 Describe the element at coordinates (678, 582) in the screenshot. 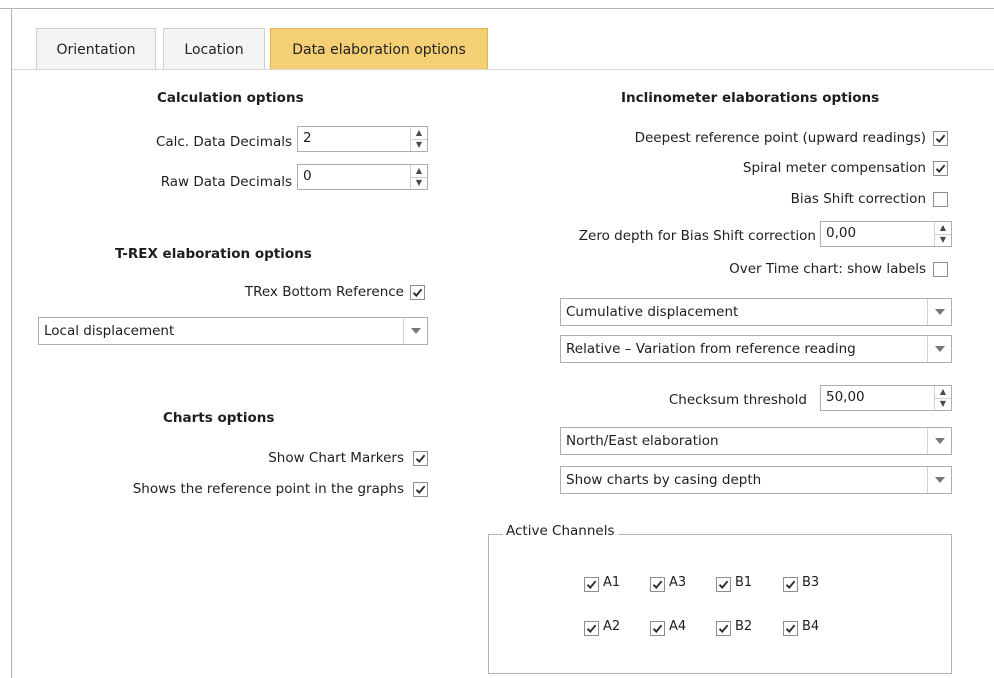

I see `channel-a3-label: A3` at that location.